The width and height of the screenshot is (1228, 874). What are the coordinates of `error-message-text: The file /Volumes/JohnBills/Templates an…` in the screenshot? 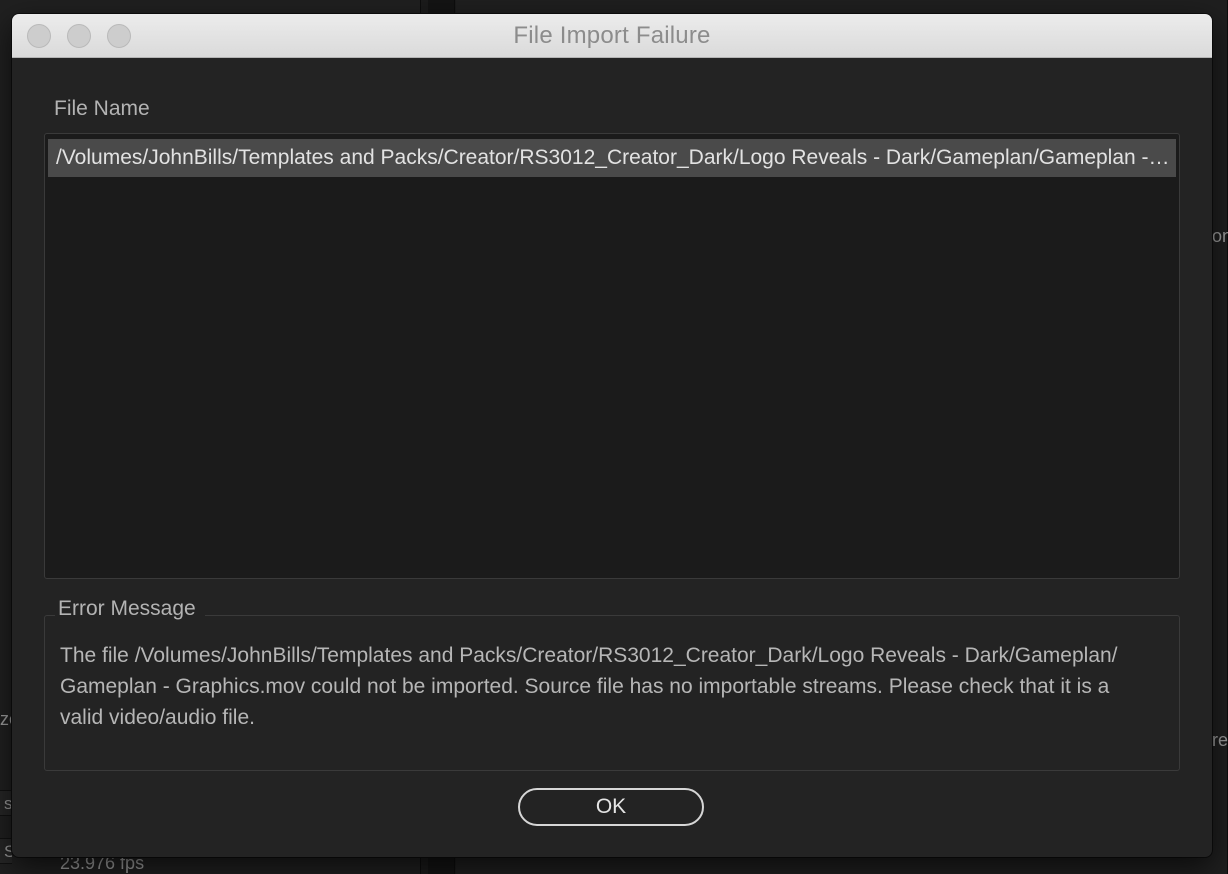 It's located at (589, 686).